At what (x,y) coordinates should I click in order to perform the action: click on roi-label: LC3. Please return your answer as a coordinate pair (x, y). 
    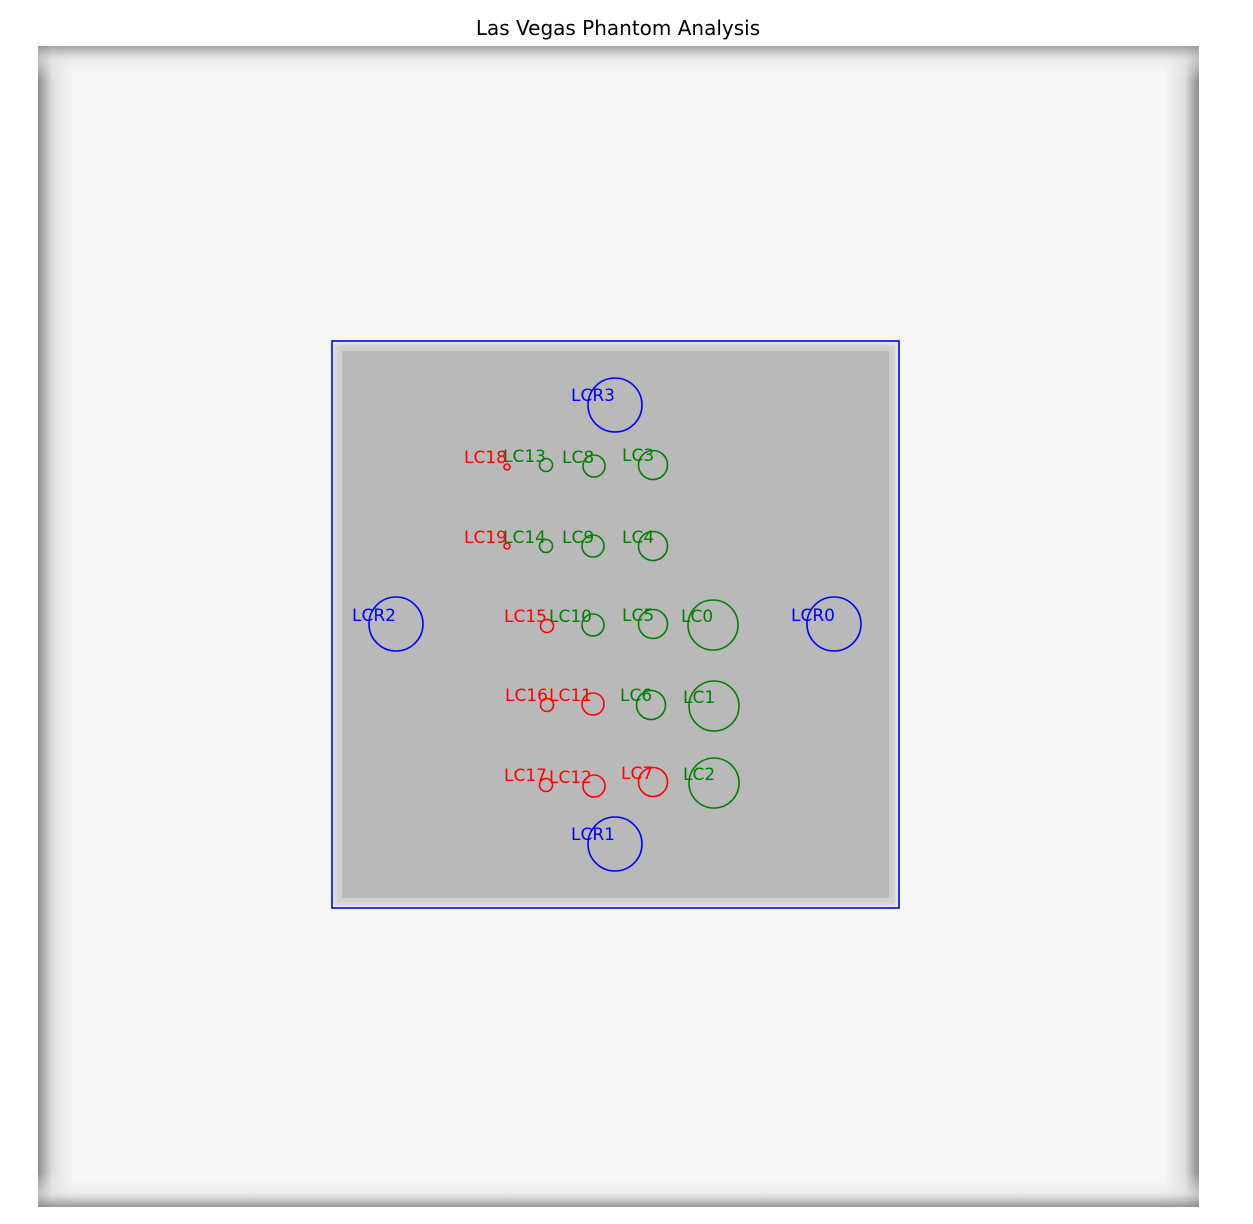
    Looking at the image, I should click on (638, 456).